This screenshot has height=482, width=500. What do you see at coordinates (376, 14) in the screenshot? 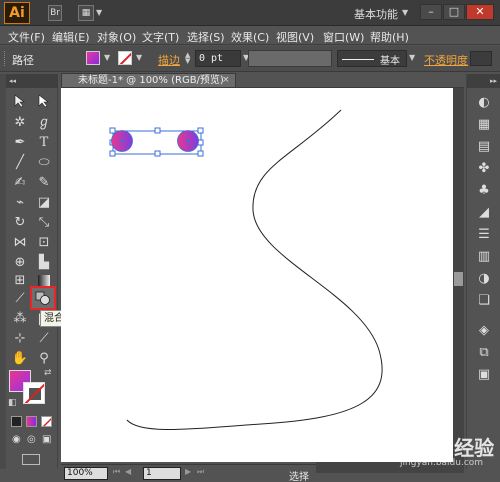
I see `workspace-switcher: 基本功能` at bounding box center [376, 14].